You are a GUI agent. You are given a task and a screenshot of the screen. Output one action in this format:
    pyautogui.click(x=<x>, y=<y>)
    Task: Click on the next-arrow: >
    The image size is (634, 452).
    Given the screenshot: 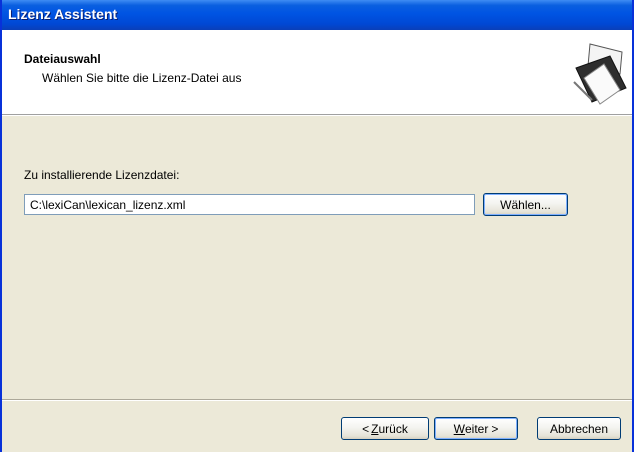 What is the action you would take?
    pyautogui.click(x=495, y=428)
    